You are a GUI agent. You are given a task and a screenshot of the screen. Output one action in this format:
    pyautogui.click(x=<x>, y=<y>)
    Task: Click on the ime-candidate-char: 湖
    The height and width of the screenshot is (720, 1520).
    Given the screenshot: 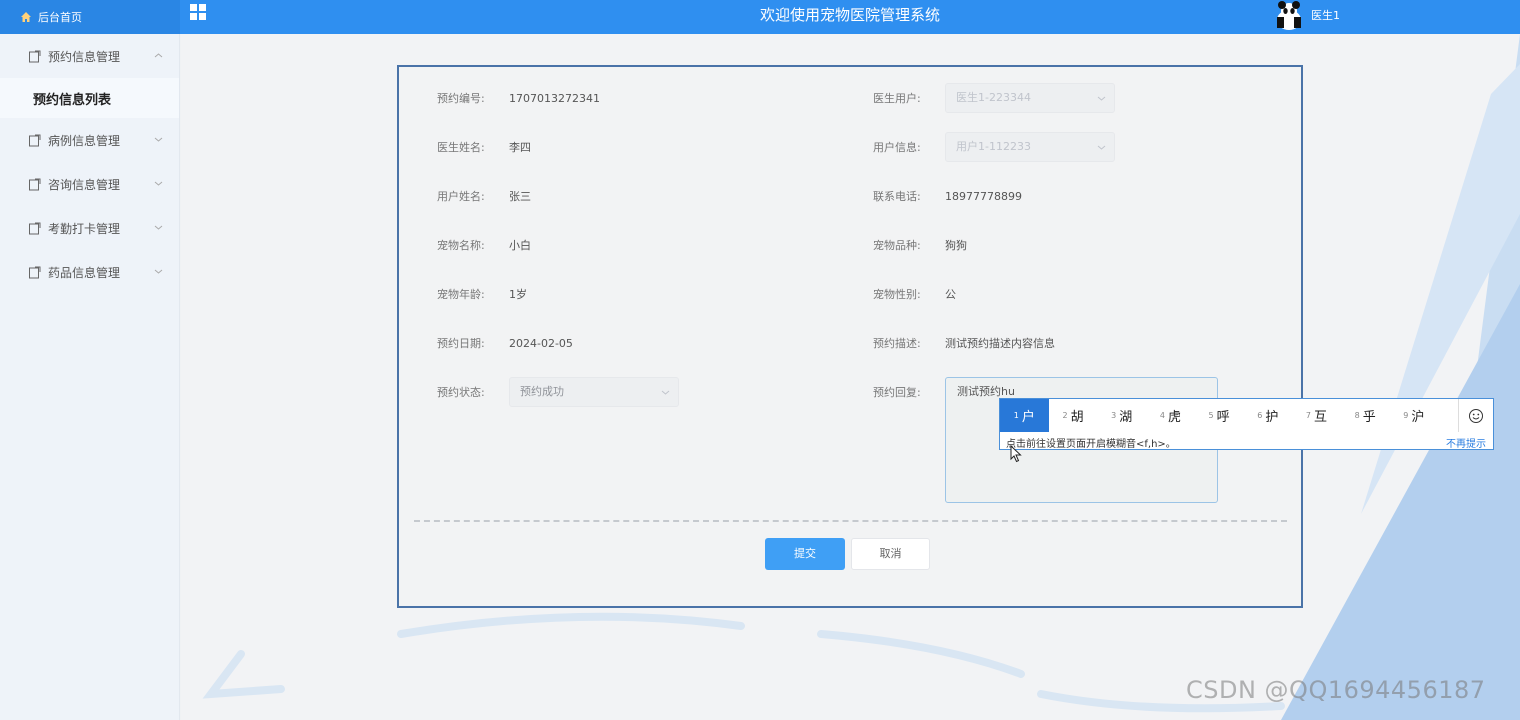 What is the action you would take?
    pyautogui.click(x=1126, y=417)
    